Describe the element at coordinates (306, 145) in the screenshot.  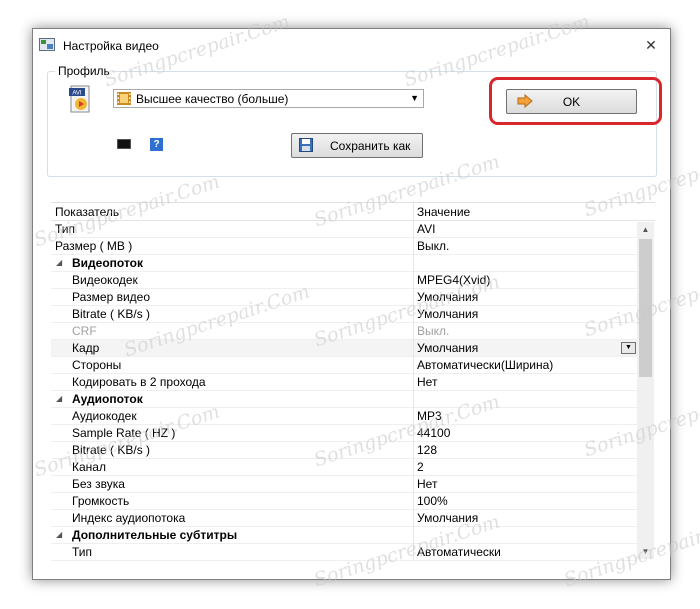
I see `save-disk-icon` at that location.